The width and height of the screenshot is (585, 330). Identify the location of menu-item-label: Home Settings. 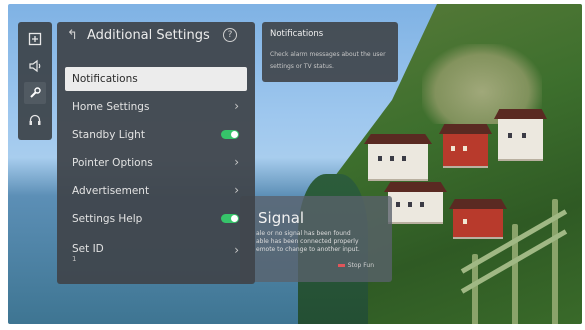
(111, 107).